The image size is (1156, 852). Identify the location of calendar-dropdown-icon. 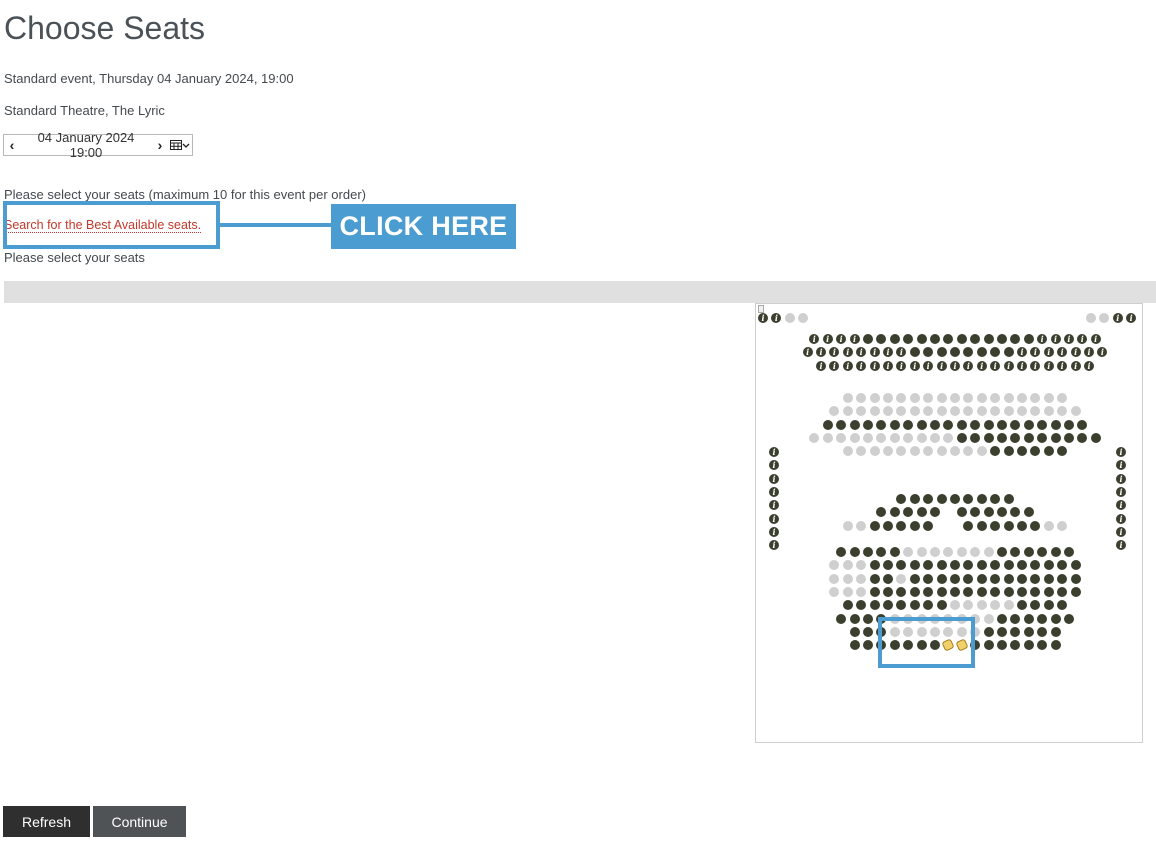
(180, 145).